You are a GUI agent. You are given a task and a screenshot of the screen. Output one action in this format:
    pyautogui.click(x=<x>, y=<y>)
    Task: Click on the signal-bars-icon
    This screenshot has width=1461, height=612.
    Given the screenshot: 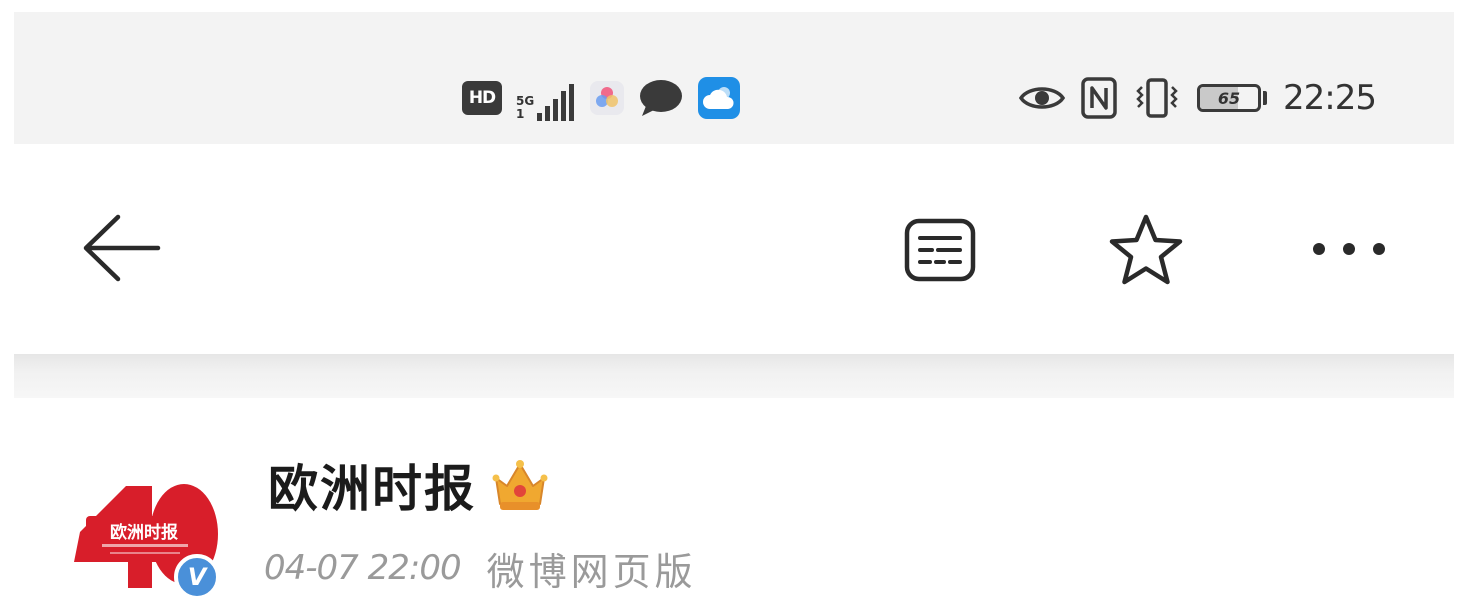 What is the action you would take?
    pyautogui.click(x=556, y=102)
    